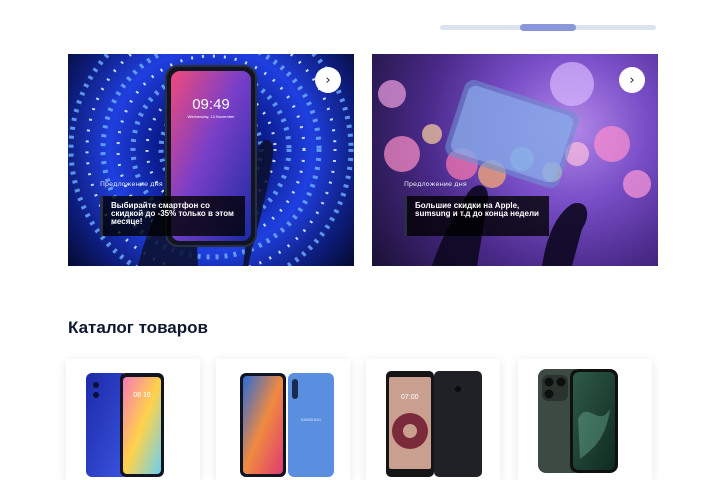 The width and height of the screenshot is (720, 480). What do you see at coordinates (211, 104) in the screenshot?
I see `phone-clock: 09:49` at bounding box center [211, 104].